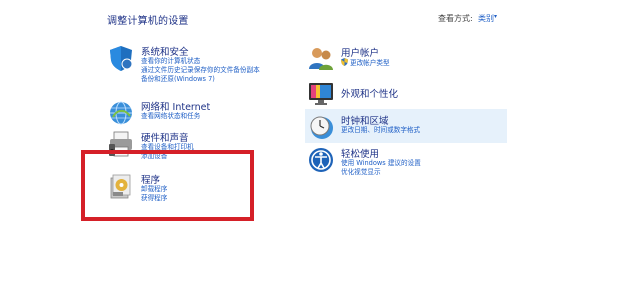 This screenshot has width=620, height=305. Describe the element at coordinates (495, 16) in the screenshot. I see `chevron-down-icon: ▾` at that location.